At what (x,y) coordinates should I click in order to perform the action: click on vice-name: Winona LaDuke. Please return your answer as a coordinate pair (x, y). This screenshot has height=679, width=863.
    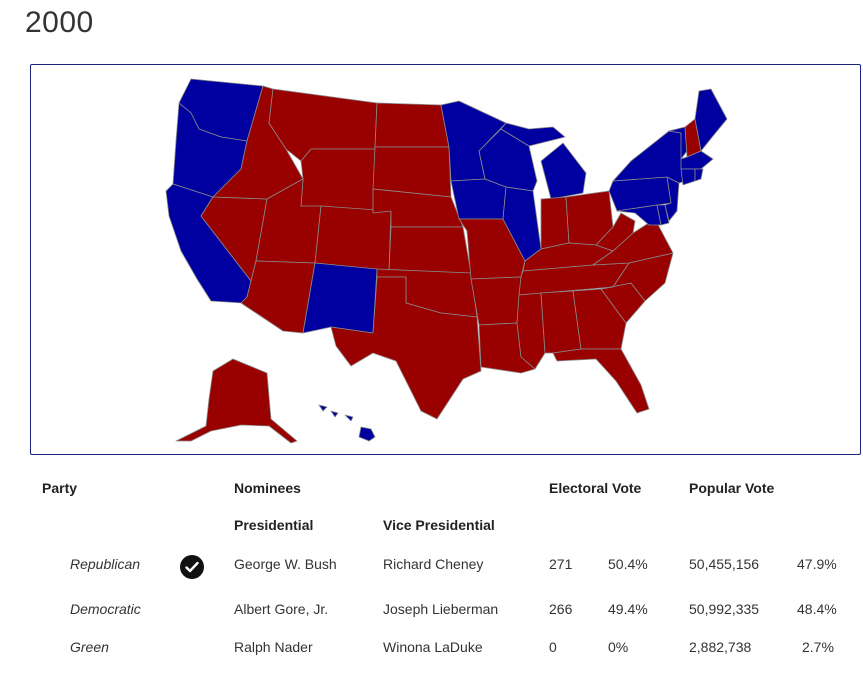
    Looking at the image, I should click on (433, 647).